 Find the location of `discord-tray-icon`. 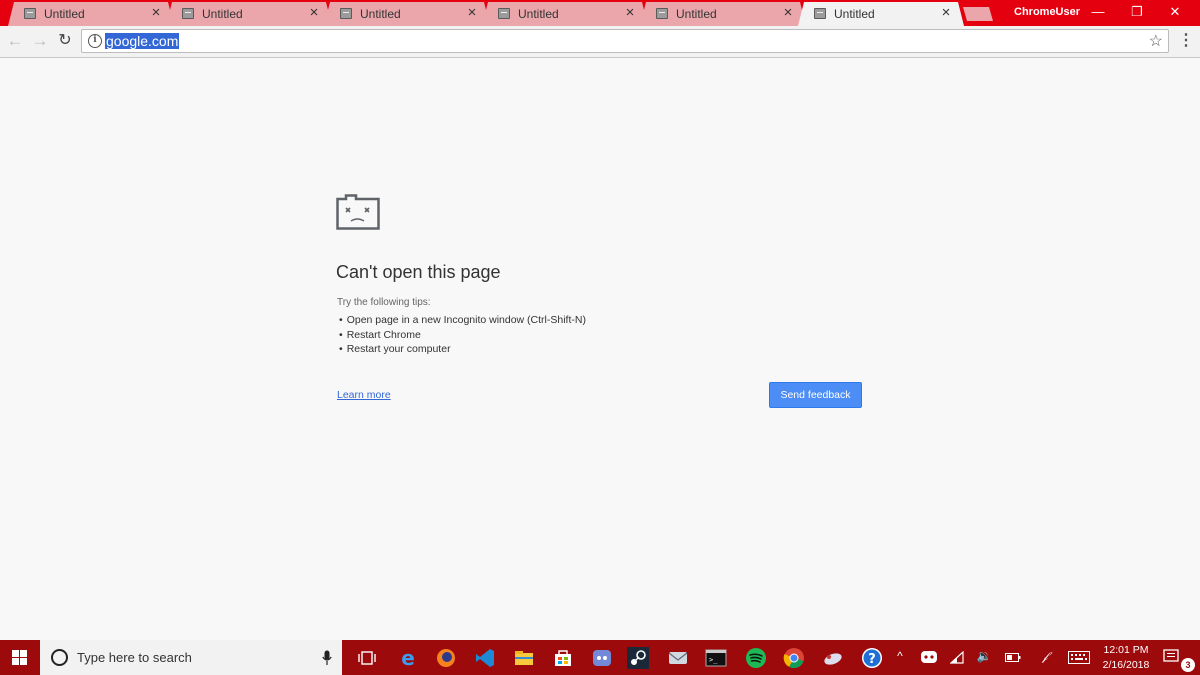

discord-tray-icon is located at coordinates (929, 657).